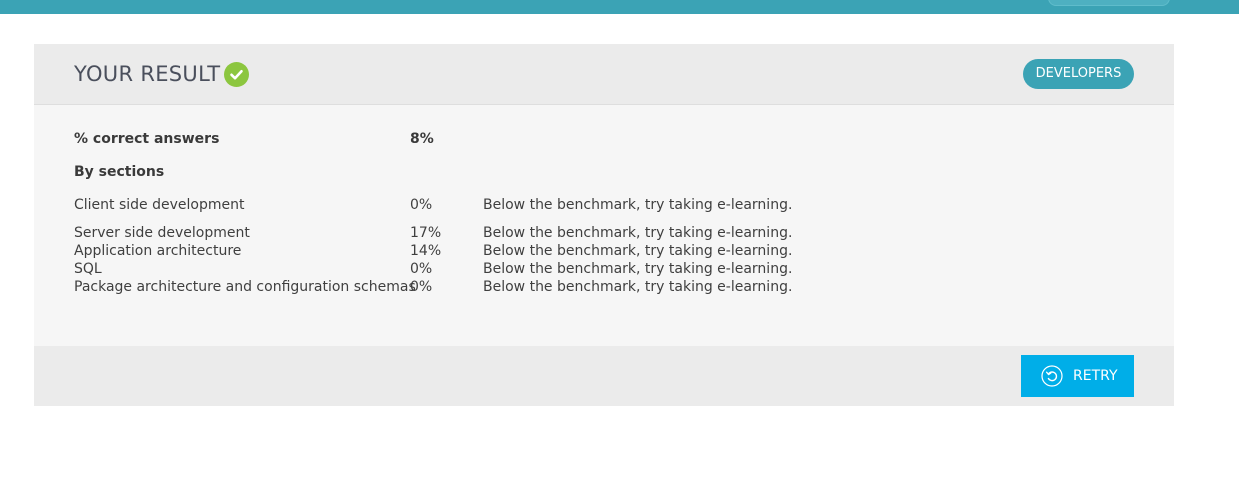  I want to click on result-header: YOUR RESULT DEVELOPERS, so click(604, 74).